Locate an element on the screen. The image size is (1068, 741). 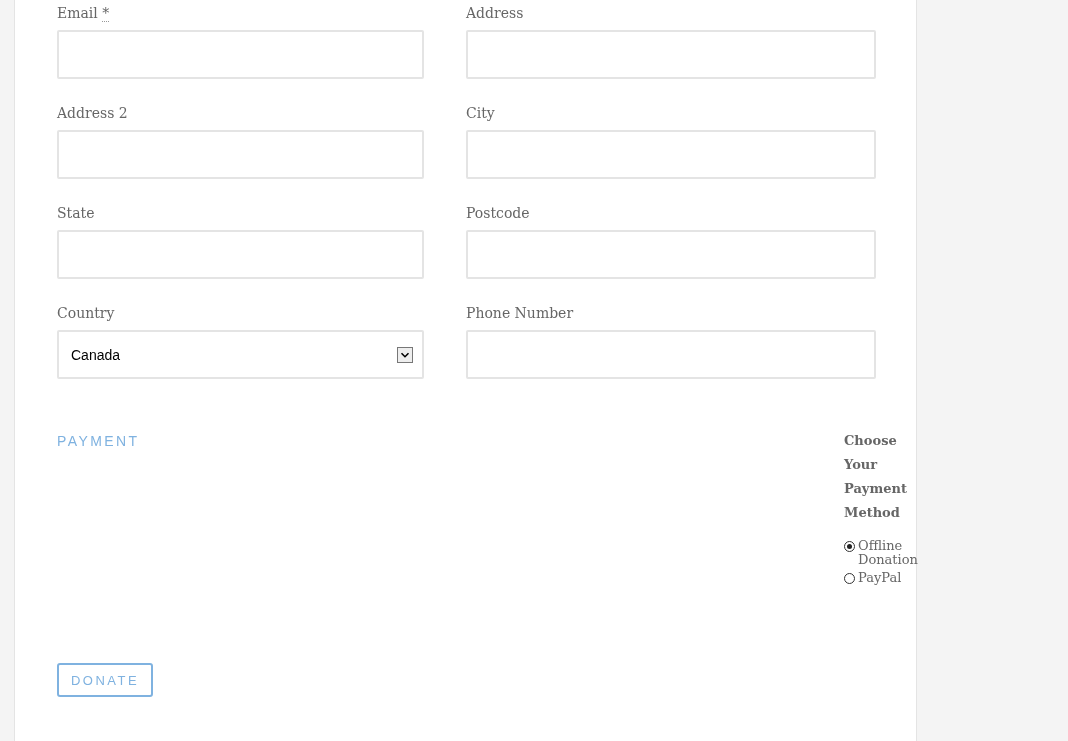
radio-label: Offline Donation is located at coordinates (888, 553).